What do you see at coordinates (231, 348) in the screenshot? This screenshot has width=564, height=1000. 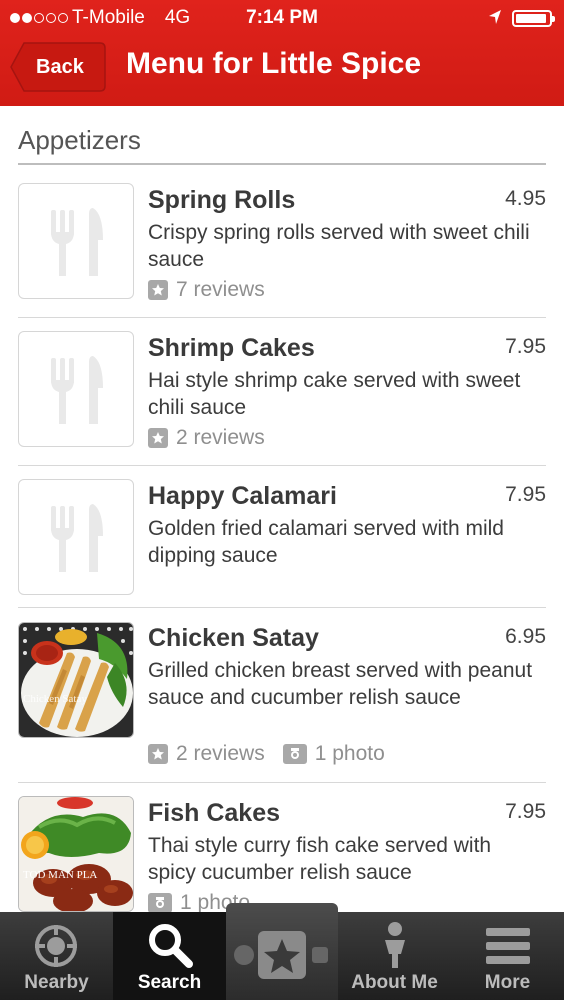 I see `item-name: Shrimp Cakes` at bounding box center [231, 348].